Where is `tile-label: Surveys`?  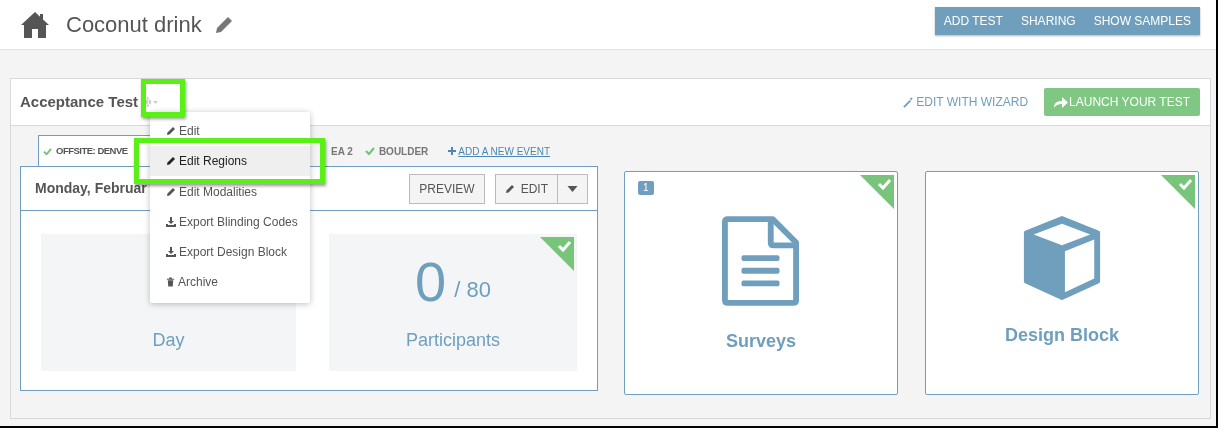
tile-label: Surveys is located at coordinates (761, 341).